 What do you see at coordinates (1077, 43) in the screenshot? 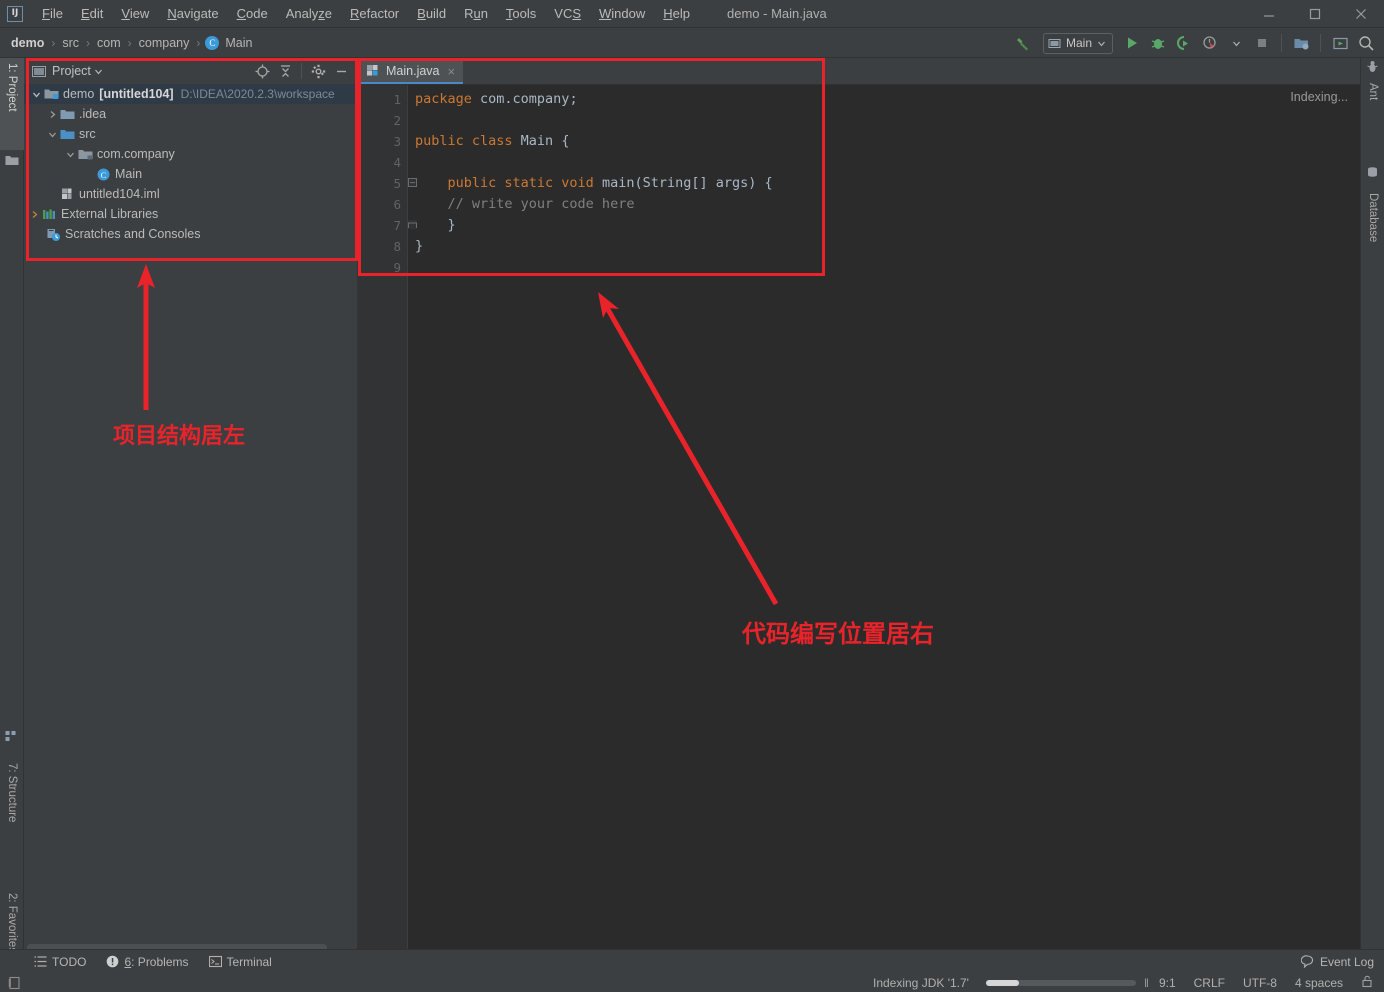
I see `run-configuration-selector: Main` at bounding box center [1077, 43].